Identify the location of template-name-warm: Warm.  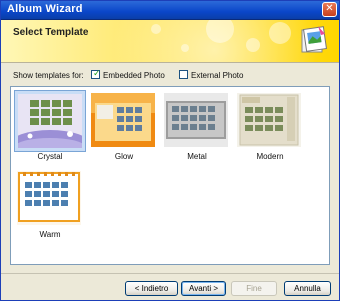
(50, 234).